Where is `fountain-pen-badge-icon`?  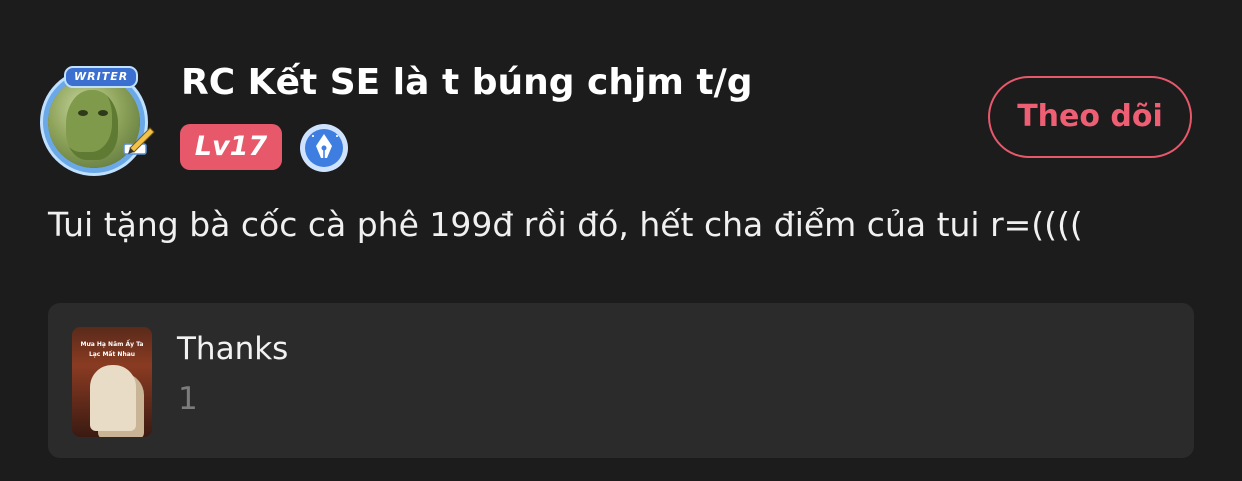 fountain-pen-badge-icon is located at coordinates (324, 148).